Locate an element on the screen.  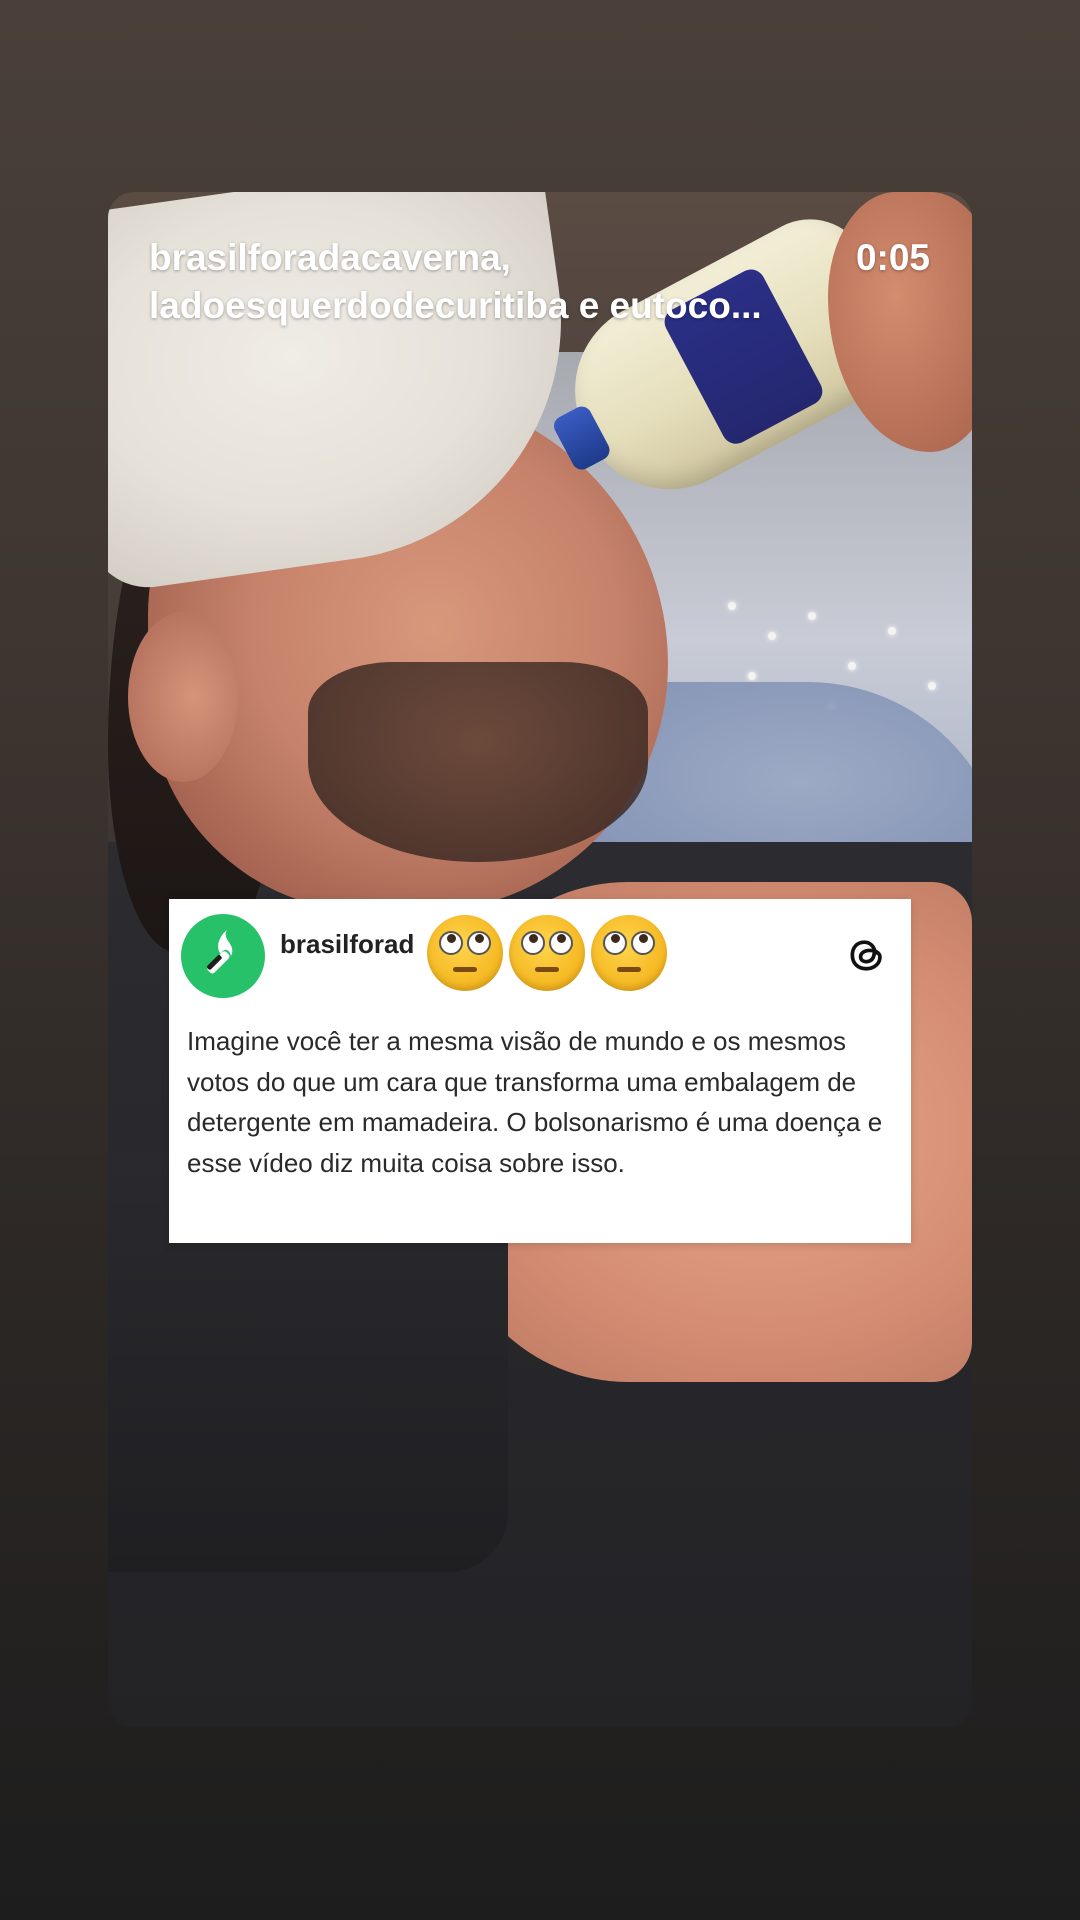
post-username: brasilforad is located at coordinates (347, 944).